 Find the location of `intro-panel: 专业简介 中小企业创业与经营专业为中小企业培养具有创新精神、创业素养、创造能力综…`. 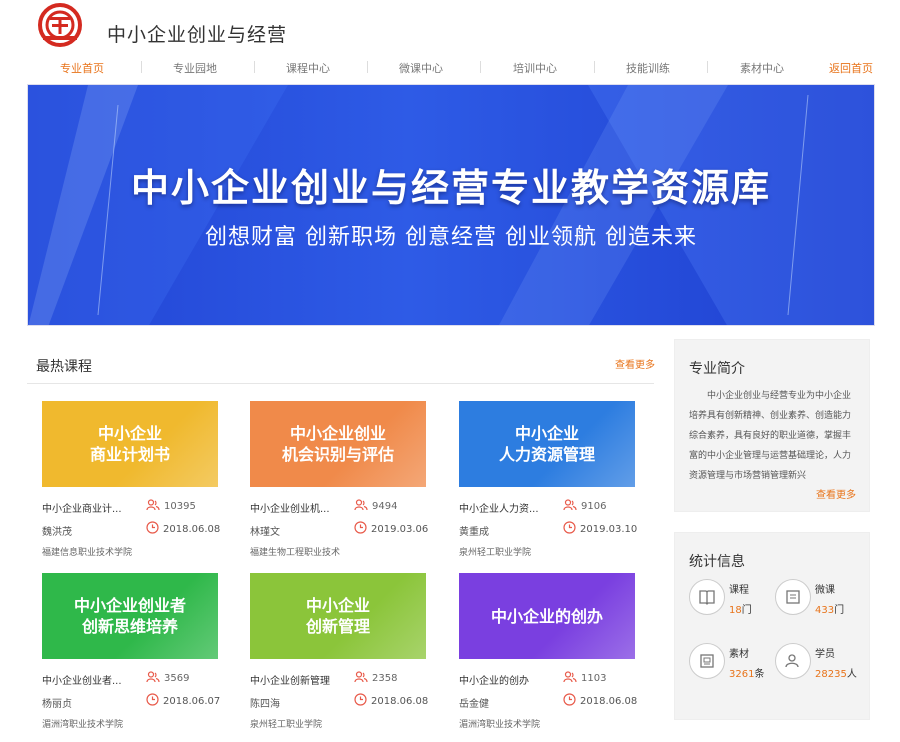

intro-panel: 专业简介 中小企业创业与经营专业为中小企业培养具有创新精神、创业素养、创造能力综… is located at coordinates (772, 425).